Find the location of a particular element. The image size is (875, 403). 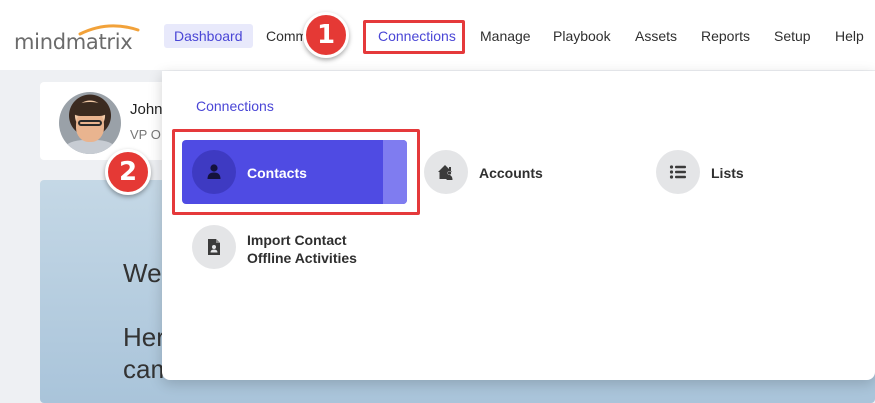

nav-setup: Setup is located at coordinates (792, 36).